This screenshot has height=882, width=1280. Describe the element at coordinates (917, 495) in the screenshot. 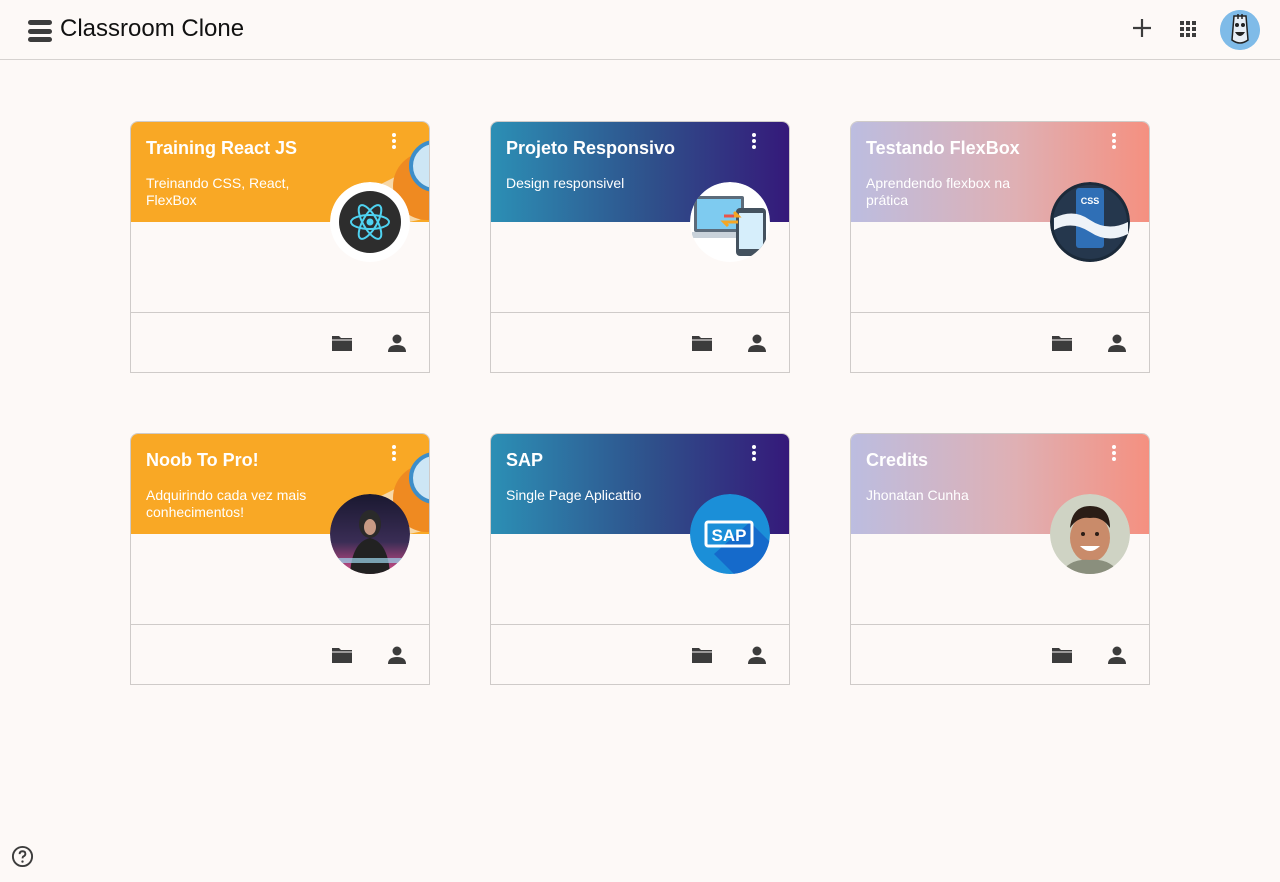

I see `card-subtitle: Jhonatan Cunha` at that location.